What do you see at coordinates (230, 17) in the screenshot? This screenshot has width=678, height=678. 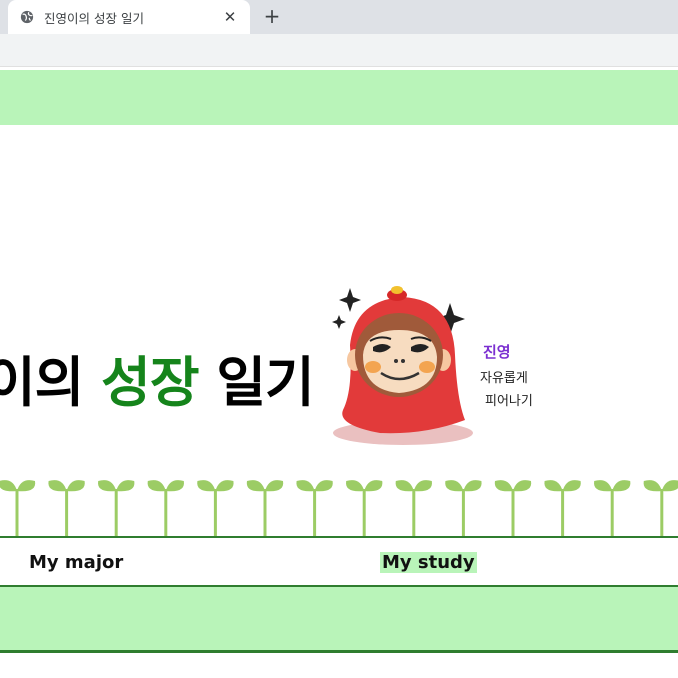 I see `close-icon: ✕` at bounding box center [230, 17].